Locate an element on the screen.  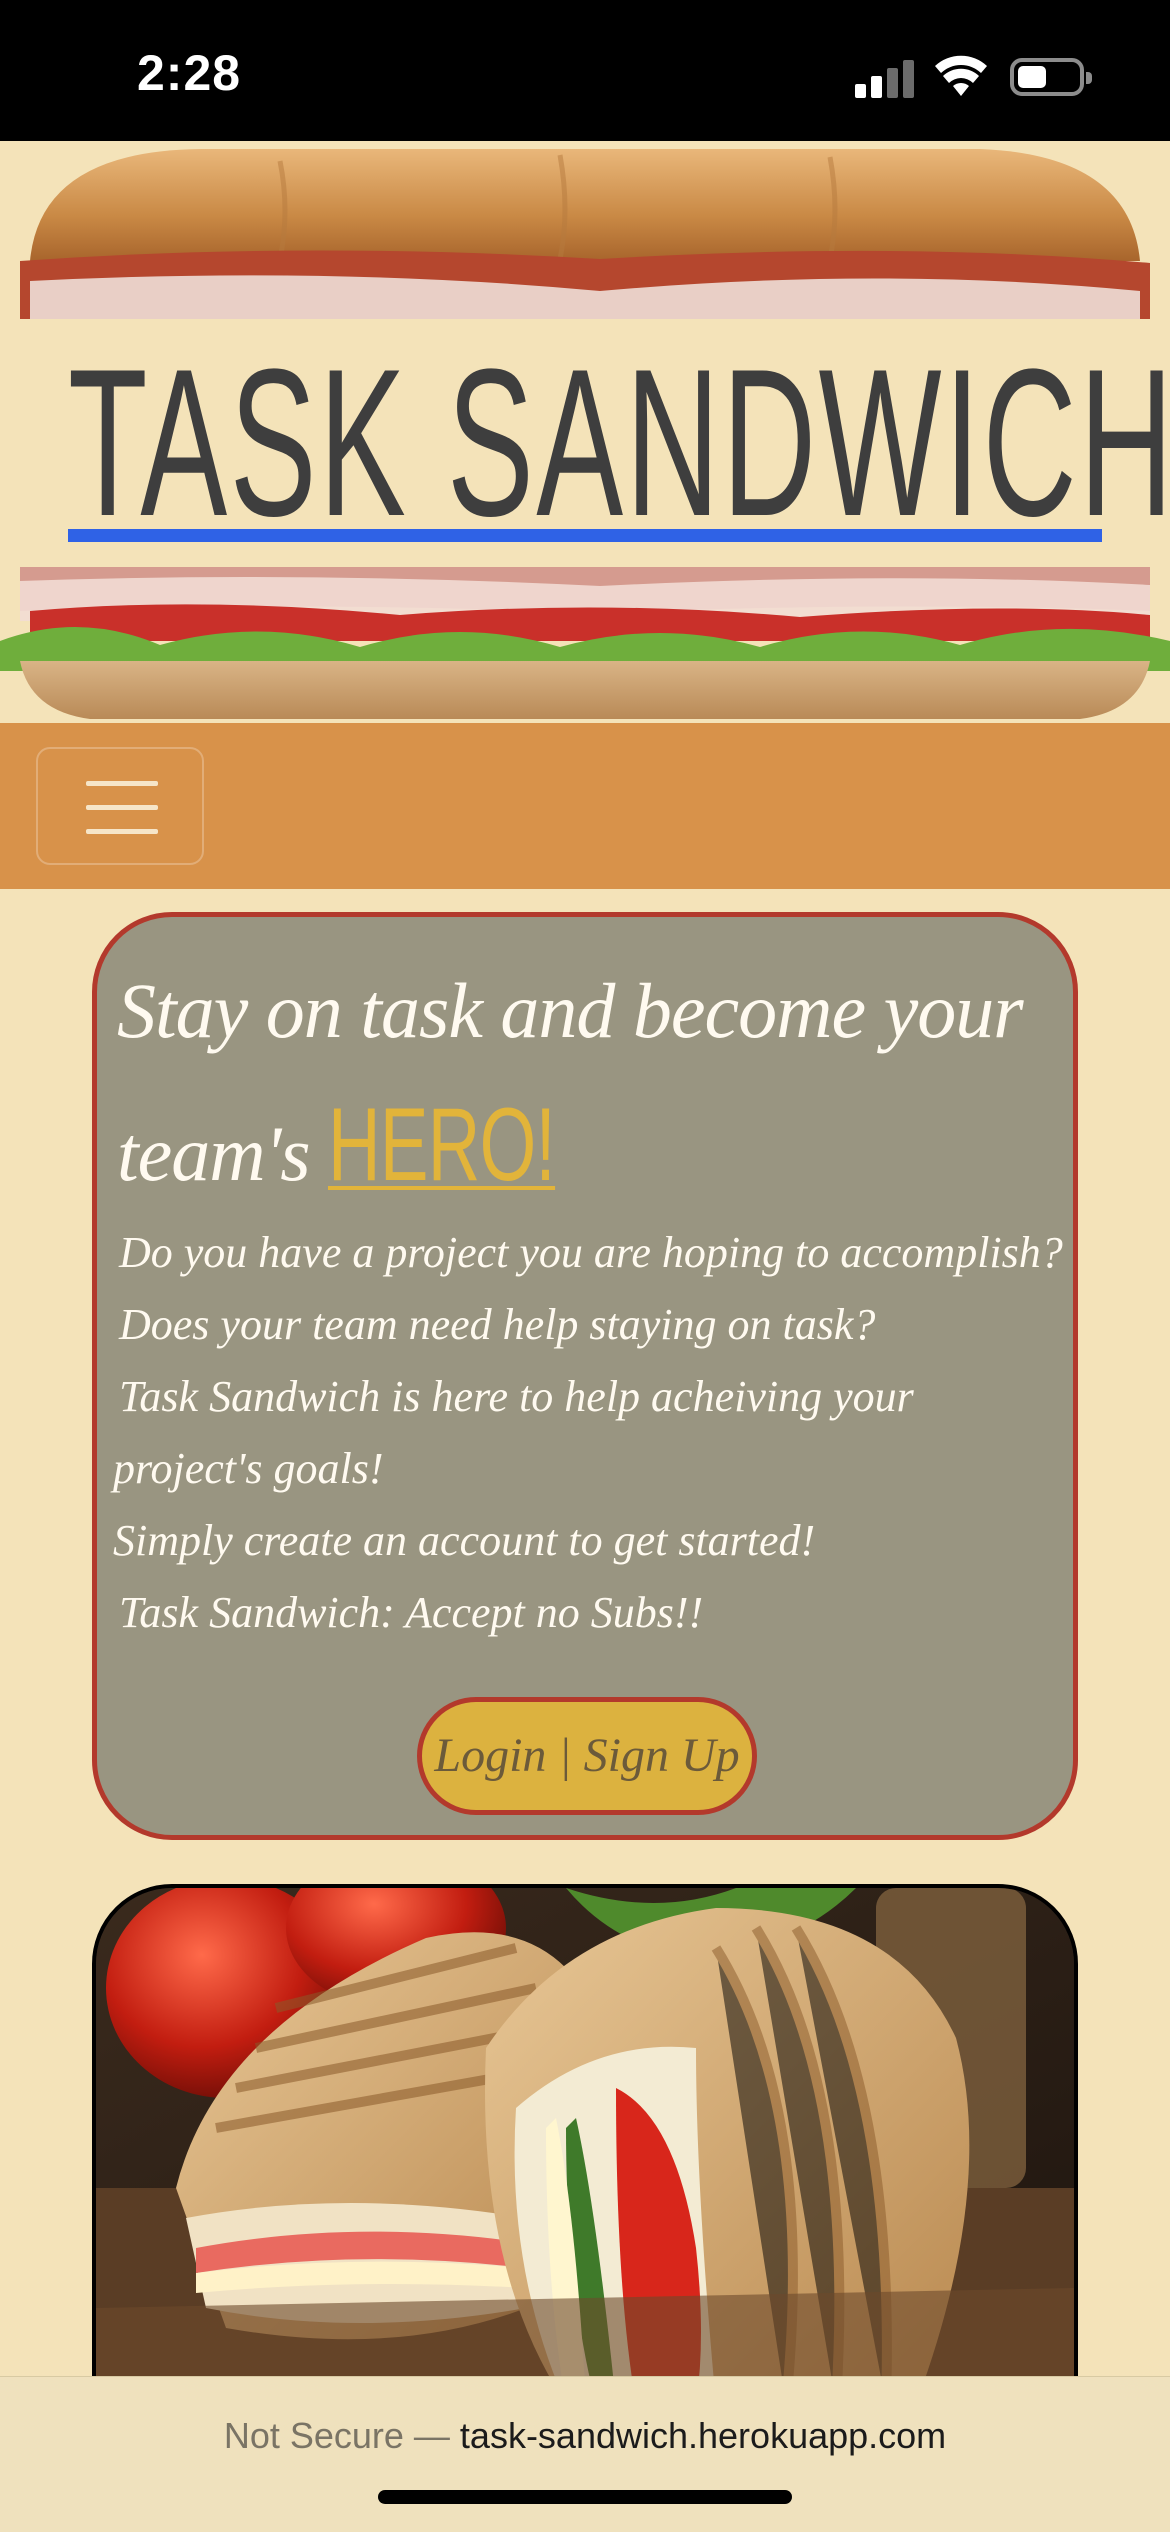
url-text: Not Secure — task-sandwich.herokuapp.com is located at coordinates (585, 2436).